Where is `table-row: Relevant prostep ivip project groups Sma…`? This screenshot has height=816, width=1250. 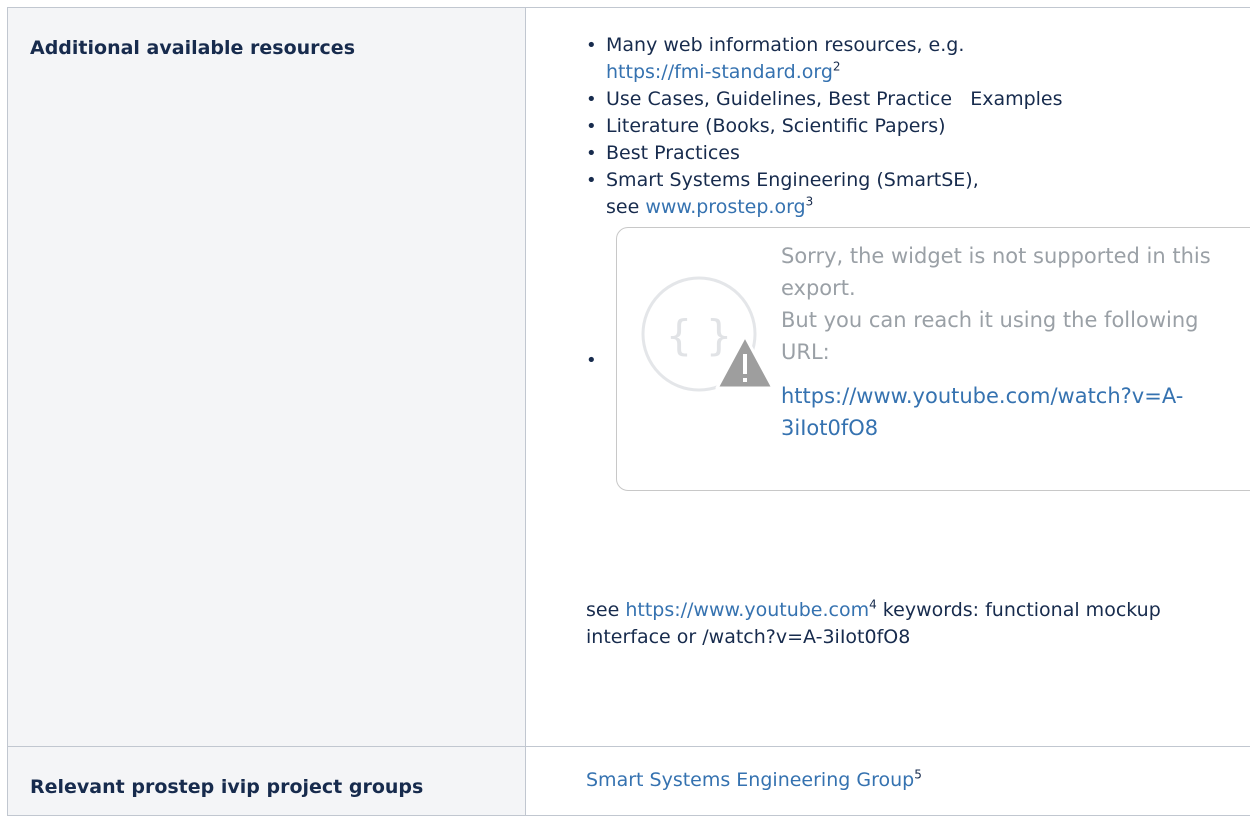 table-row: Relevant prostep ivip project groups Sma… is located at coordinates (629, 781).